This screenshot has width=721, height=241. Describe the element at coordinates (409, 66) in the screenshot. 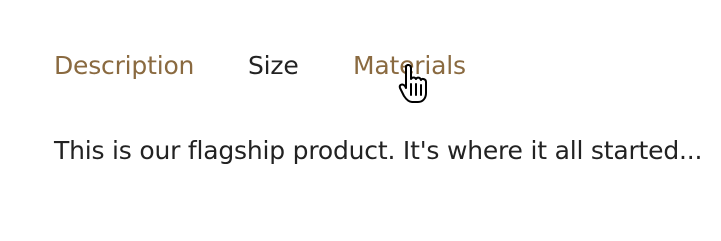

I see `tab-materials: Materials` at that location.